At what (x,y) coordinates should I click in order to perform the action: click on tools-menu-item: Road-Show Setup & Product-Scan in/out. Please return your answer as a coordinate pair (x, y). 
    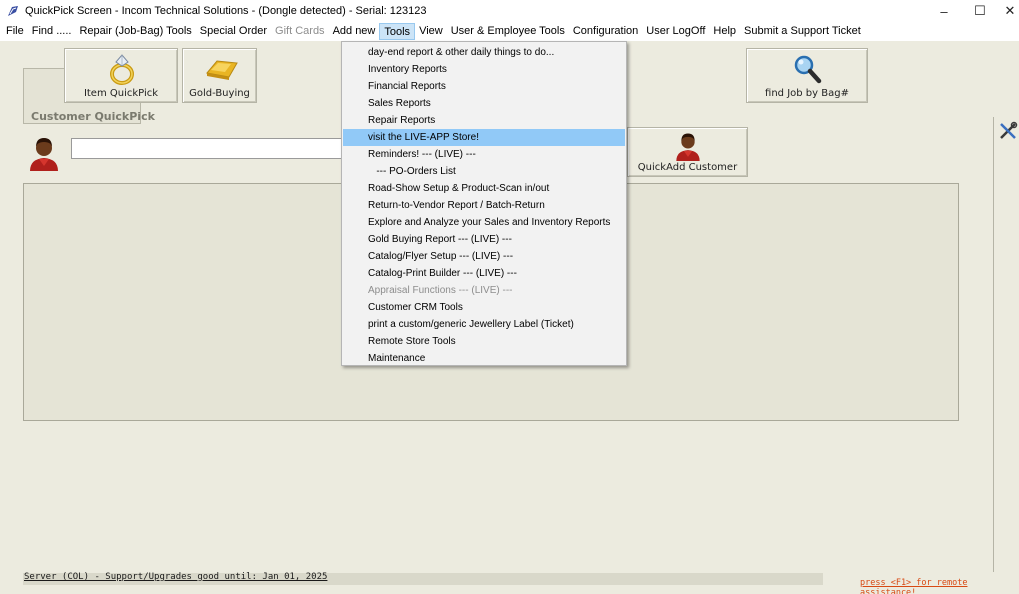
    Looking at the image, I should click on (484, 188).